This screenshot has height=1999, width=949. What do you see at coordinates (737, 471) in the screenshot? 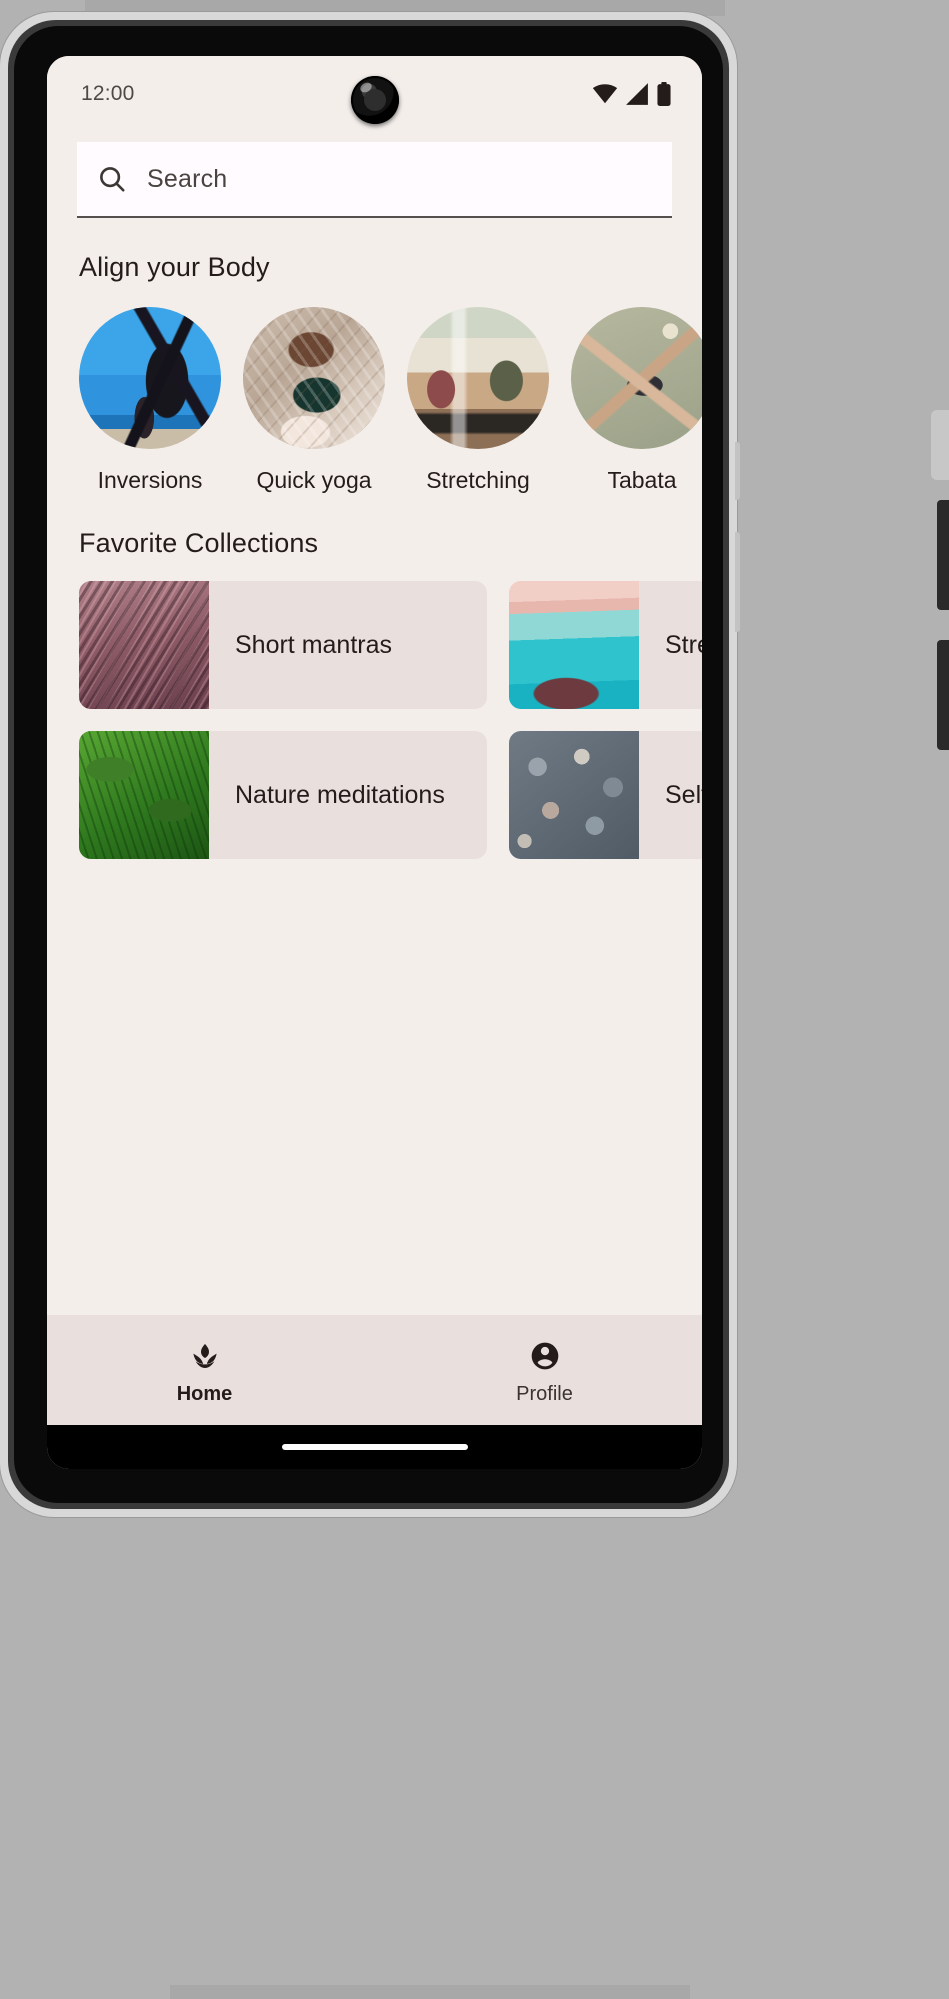
I see `power-button` at bounding box center [737, 471].